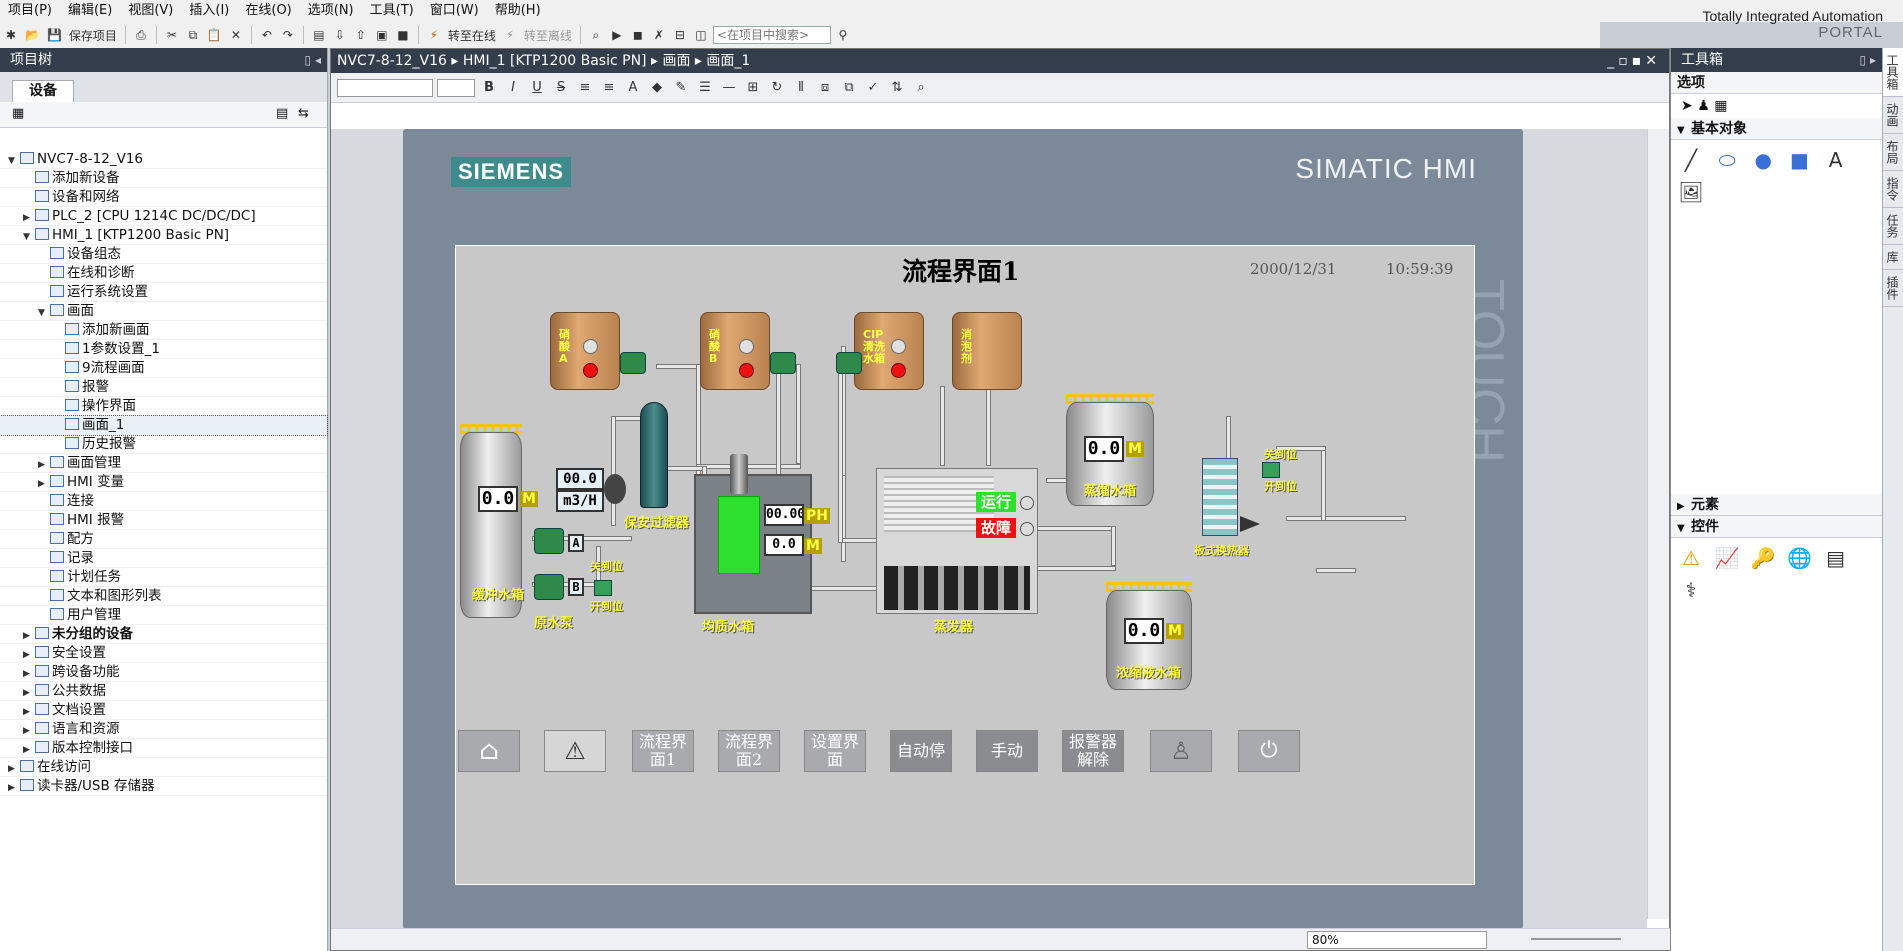 The width and height of the screenshot is (1903, 951). Describe the element at coordinates (1727, 160) in the screenshot. I see `ellipse-tool-icon: ⬭` at that location.